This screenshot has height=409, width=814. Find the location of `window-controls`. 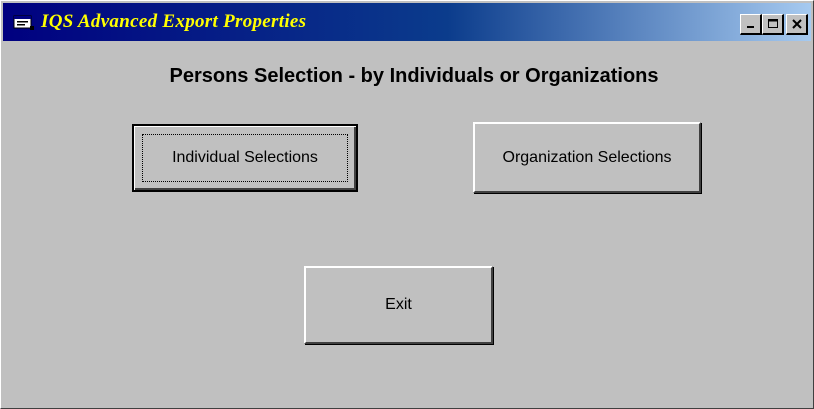

window-controls is located at coordinates (774, 24).